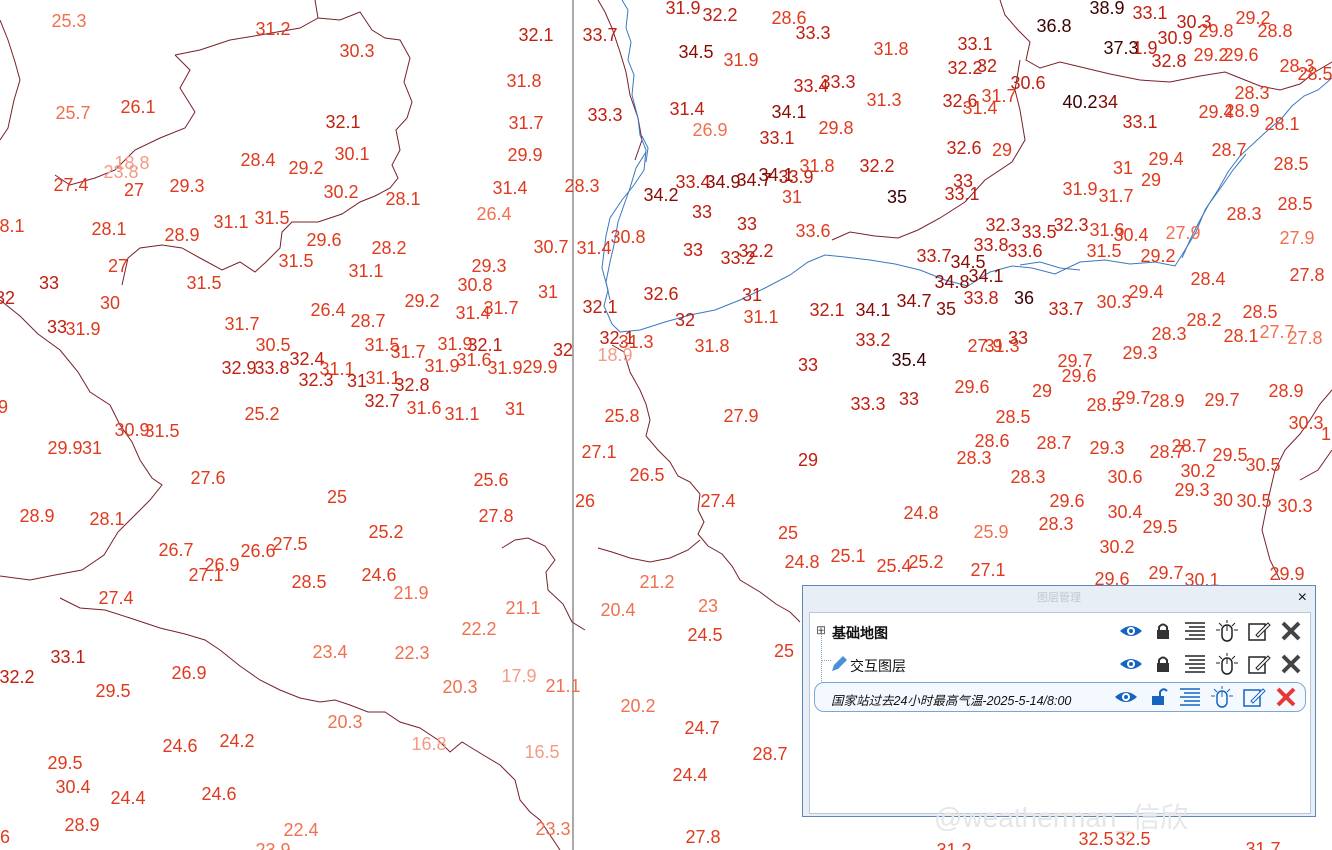 This screenshot has width=1332, height=850. Describe the element at coordinates (1038, 232) in the screenshot. I see `station-temperature-label: 33.5` at that location.